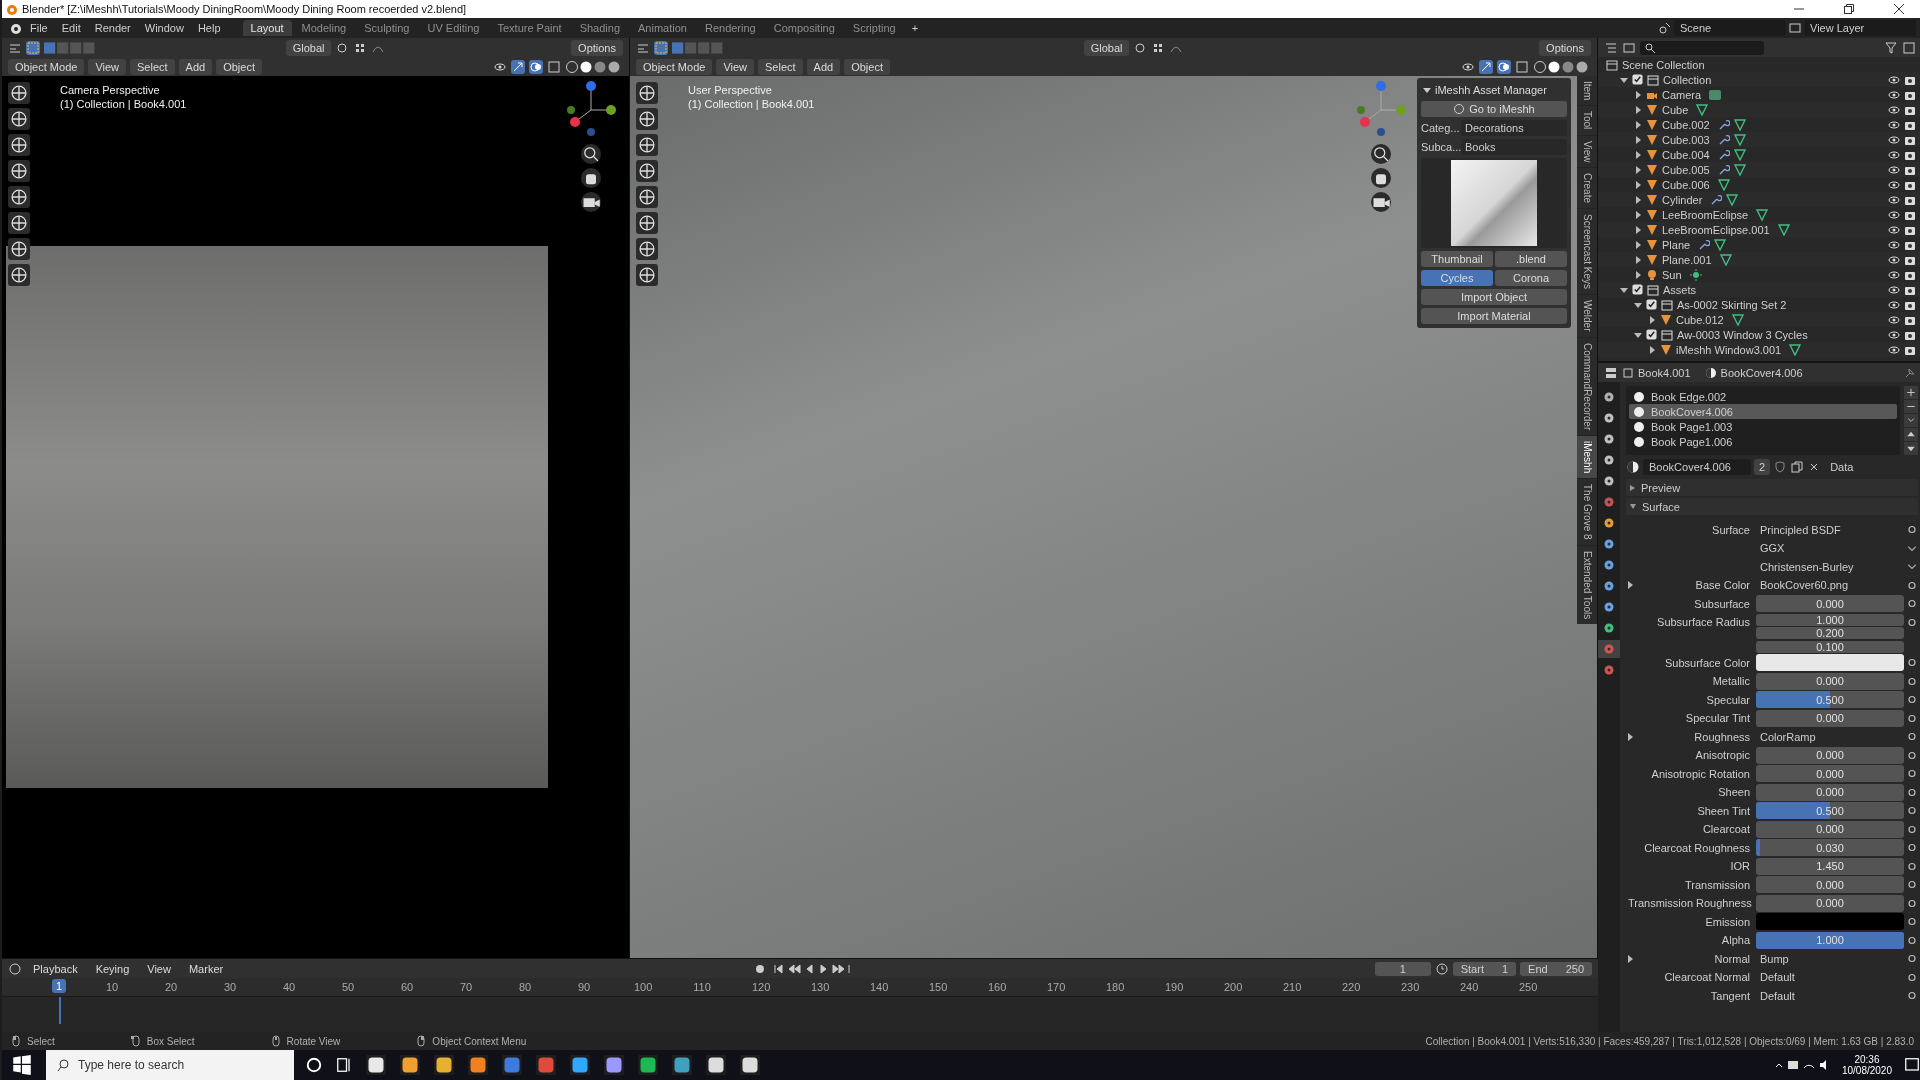 This screenshot has width=1920, height=1080. What do you see at coordinates (159, 968) in the screenshot?
I see `timeline-menu: View` at bounding box center [159, 968].